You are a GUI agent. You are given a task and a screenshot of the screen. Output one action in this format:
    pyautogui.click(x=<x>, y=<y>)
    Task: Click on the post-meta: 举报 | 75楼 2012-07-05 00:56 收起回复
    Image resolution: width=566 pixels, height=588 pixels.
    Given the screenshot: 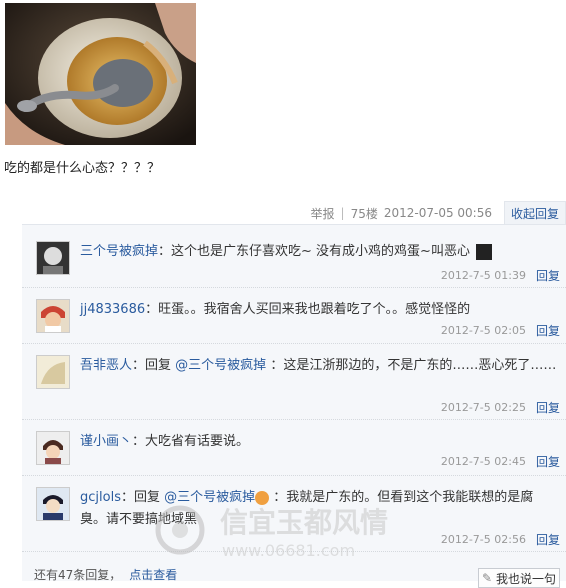 What is the action you would take?
    pyautogui.click(x=438, y=213)
    